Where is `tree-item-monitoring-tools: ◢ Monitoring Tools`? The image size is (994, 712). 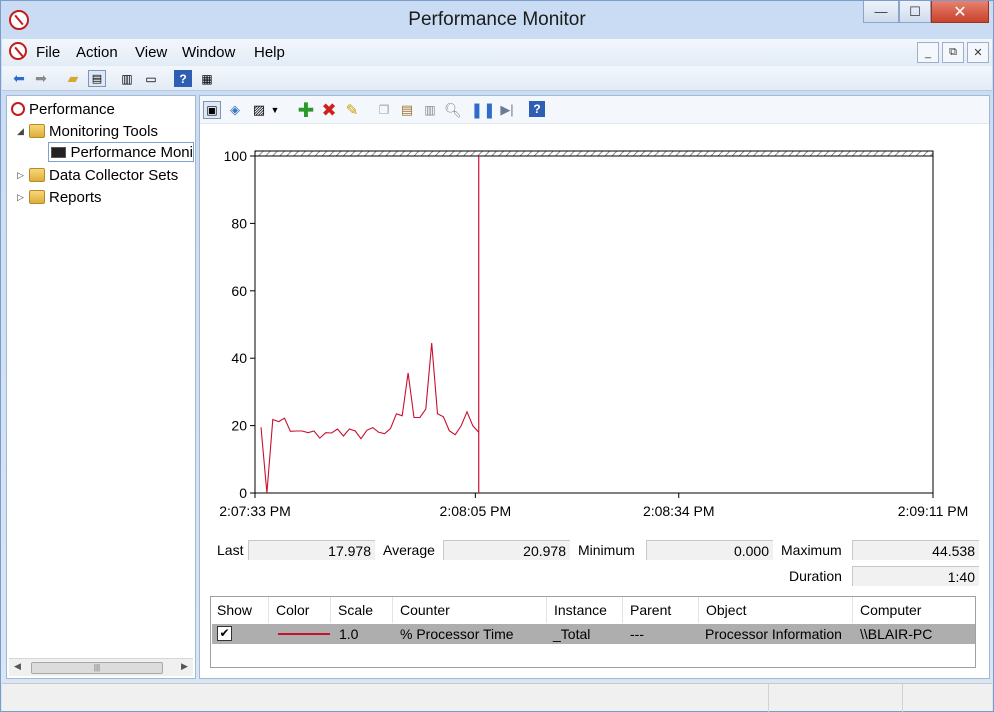 tree-item-monitoring-tools: ◢ Monitoring Tools is located at coordinates (87, 131).